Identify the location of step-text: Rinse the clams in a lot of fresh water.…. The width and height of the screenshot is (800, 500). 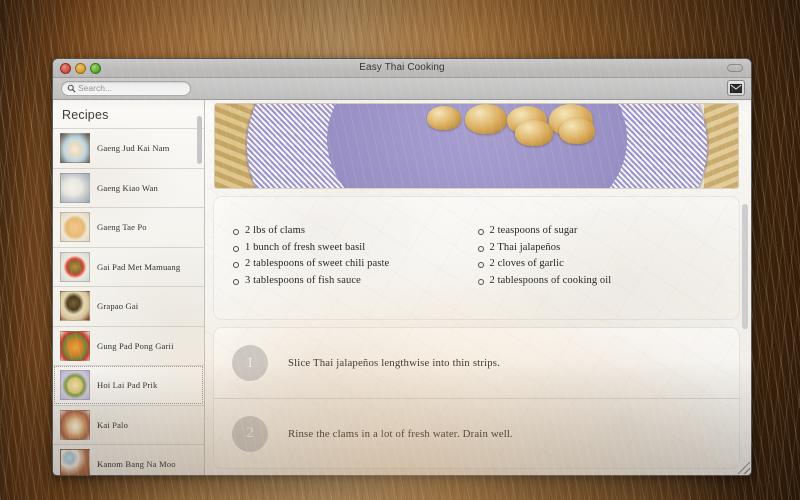
(400, 433).